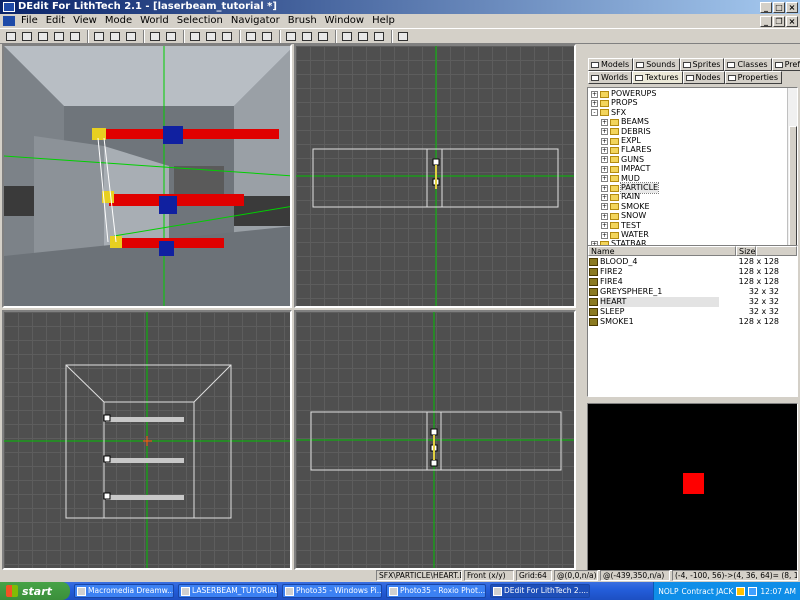 This screenshot has width=800, height=600. Describe the element at coordinates (753, 77) in the screenshot. I see `tab-properties: Properties` at that location.